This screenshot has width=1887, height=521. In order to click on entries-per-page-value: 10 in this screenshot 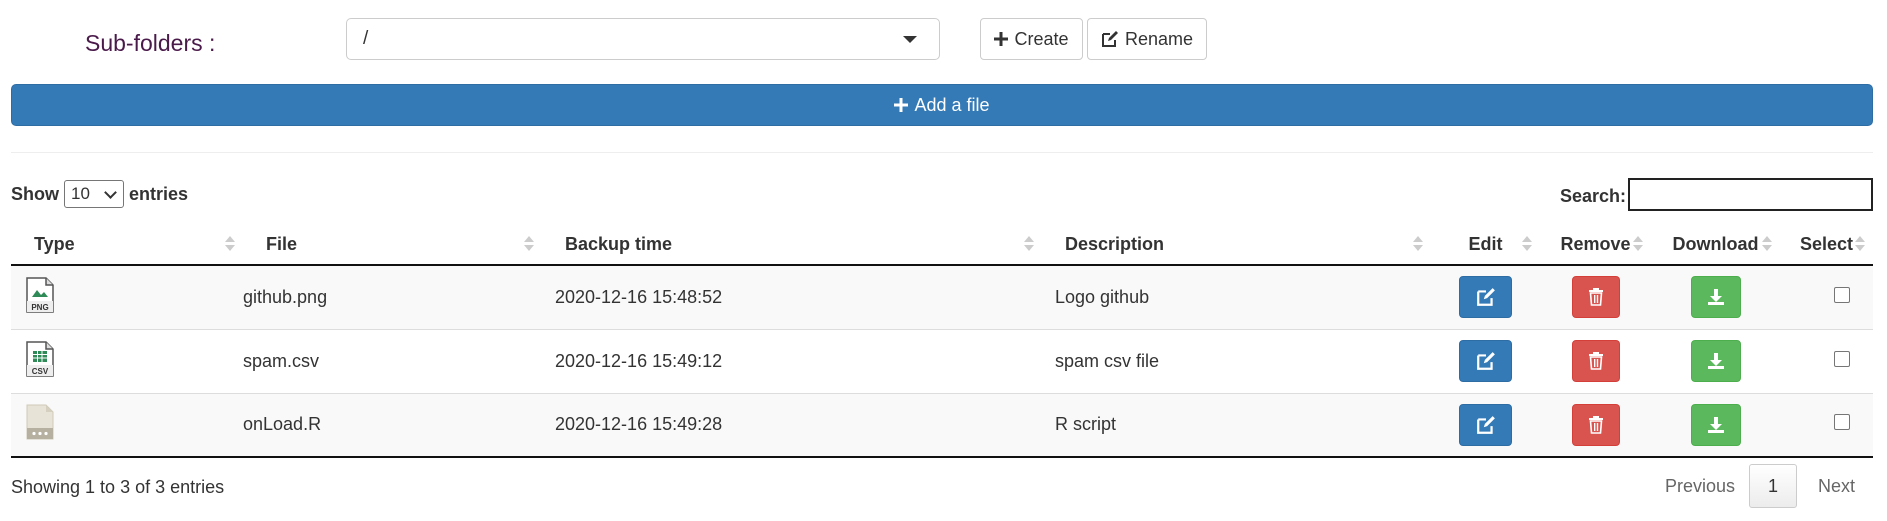, I will do `click(80, 193)`.